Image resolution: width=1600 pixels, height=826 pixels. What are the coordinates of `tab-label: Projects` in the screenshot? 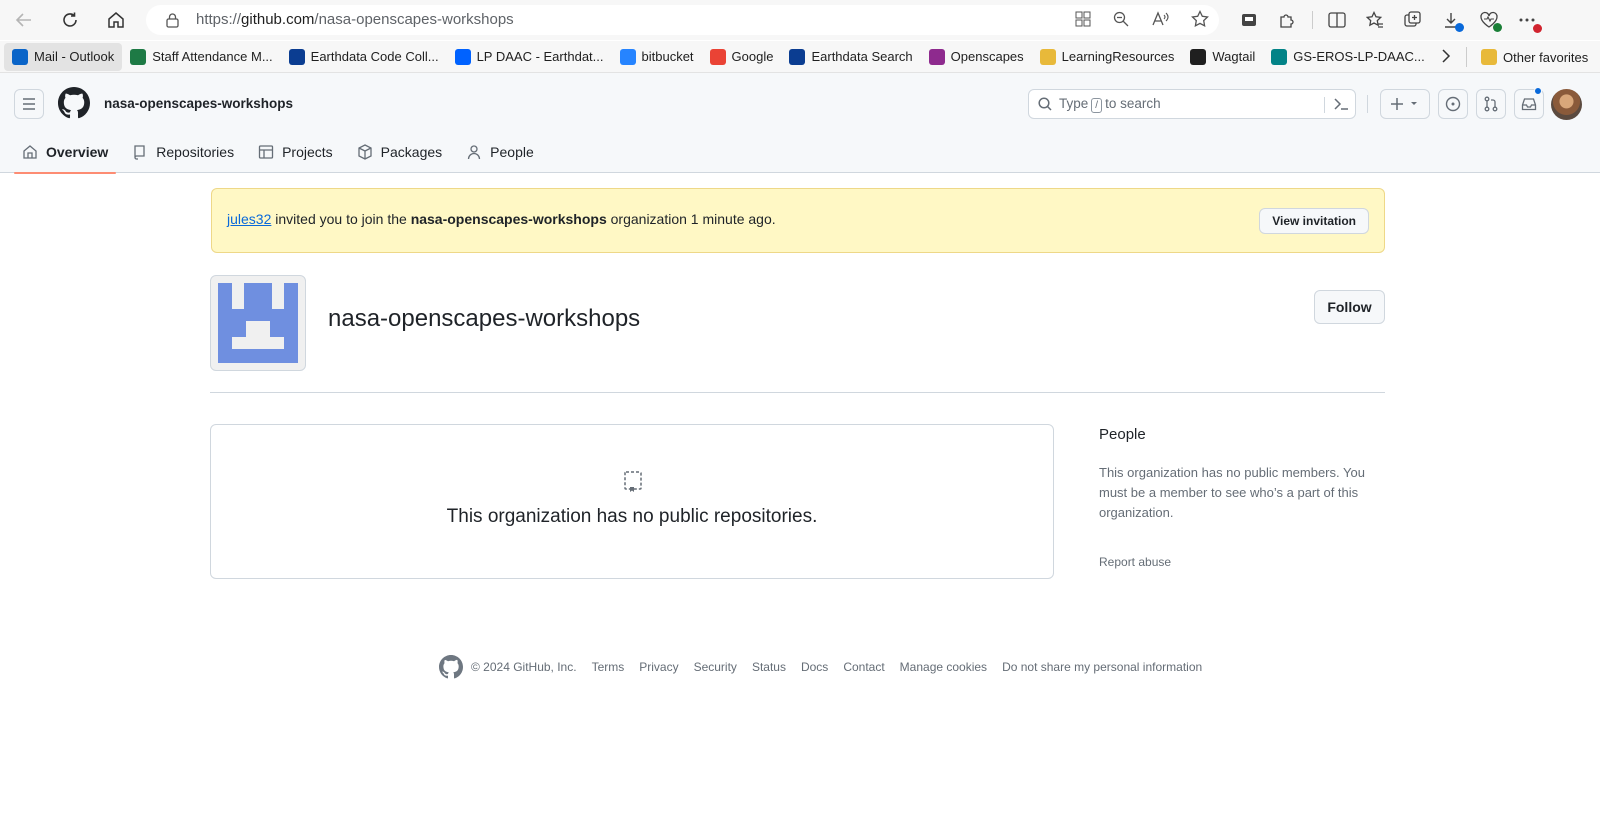 It's located at (307, 152).